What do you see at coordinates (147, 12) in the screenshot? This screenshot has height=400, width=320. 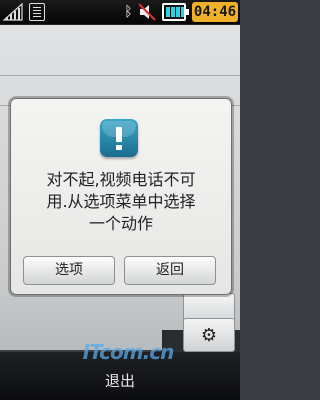 I see `mute-icon` at bounding box center [147, 12].